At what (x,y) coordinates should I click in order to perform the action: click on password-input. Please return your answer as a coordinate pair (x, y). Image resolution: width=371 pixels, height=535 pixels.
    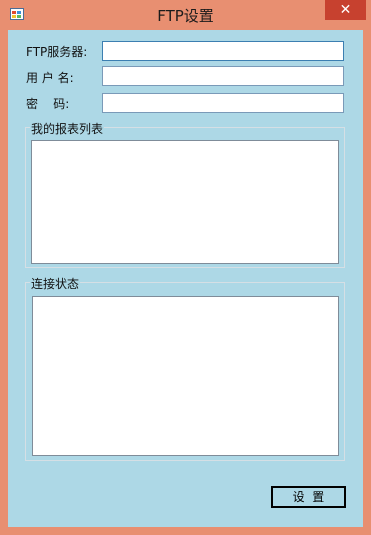
    Looking at the image, I should click on (223, 103).